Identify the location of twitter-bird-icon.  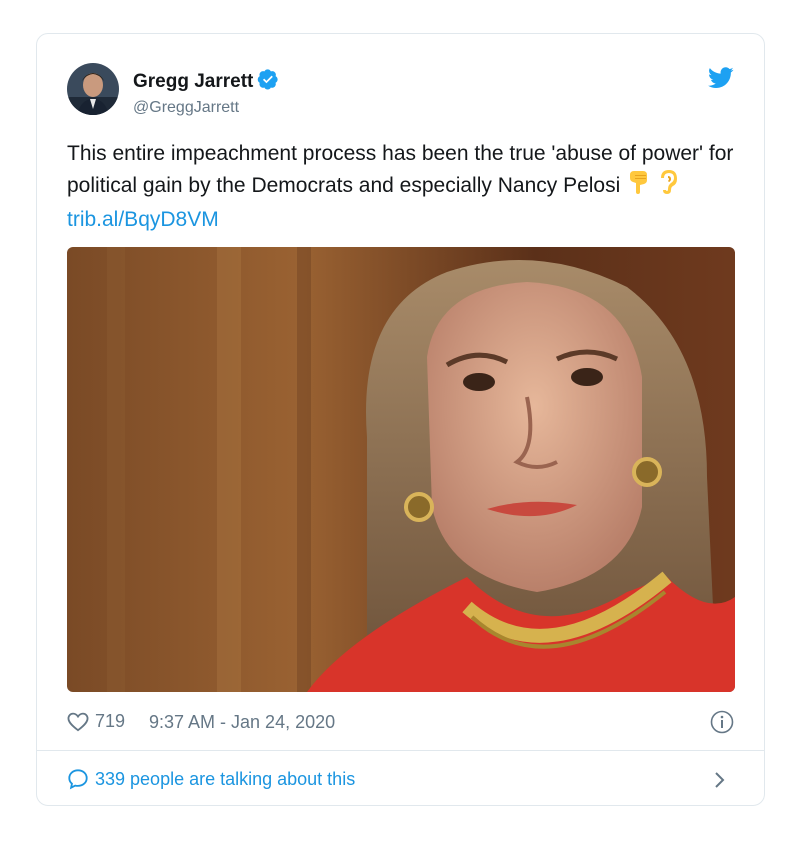
(721, 80).